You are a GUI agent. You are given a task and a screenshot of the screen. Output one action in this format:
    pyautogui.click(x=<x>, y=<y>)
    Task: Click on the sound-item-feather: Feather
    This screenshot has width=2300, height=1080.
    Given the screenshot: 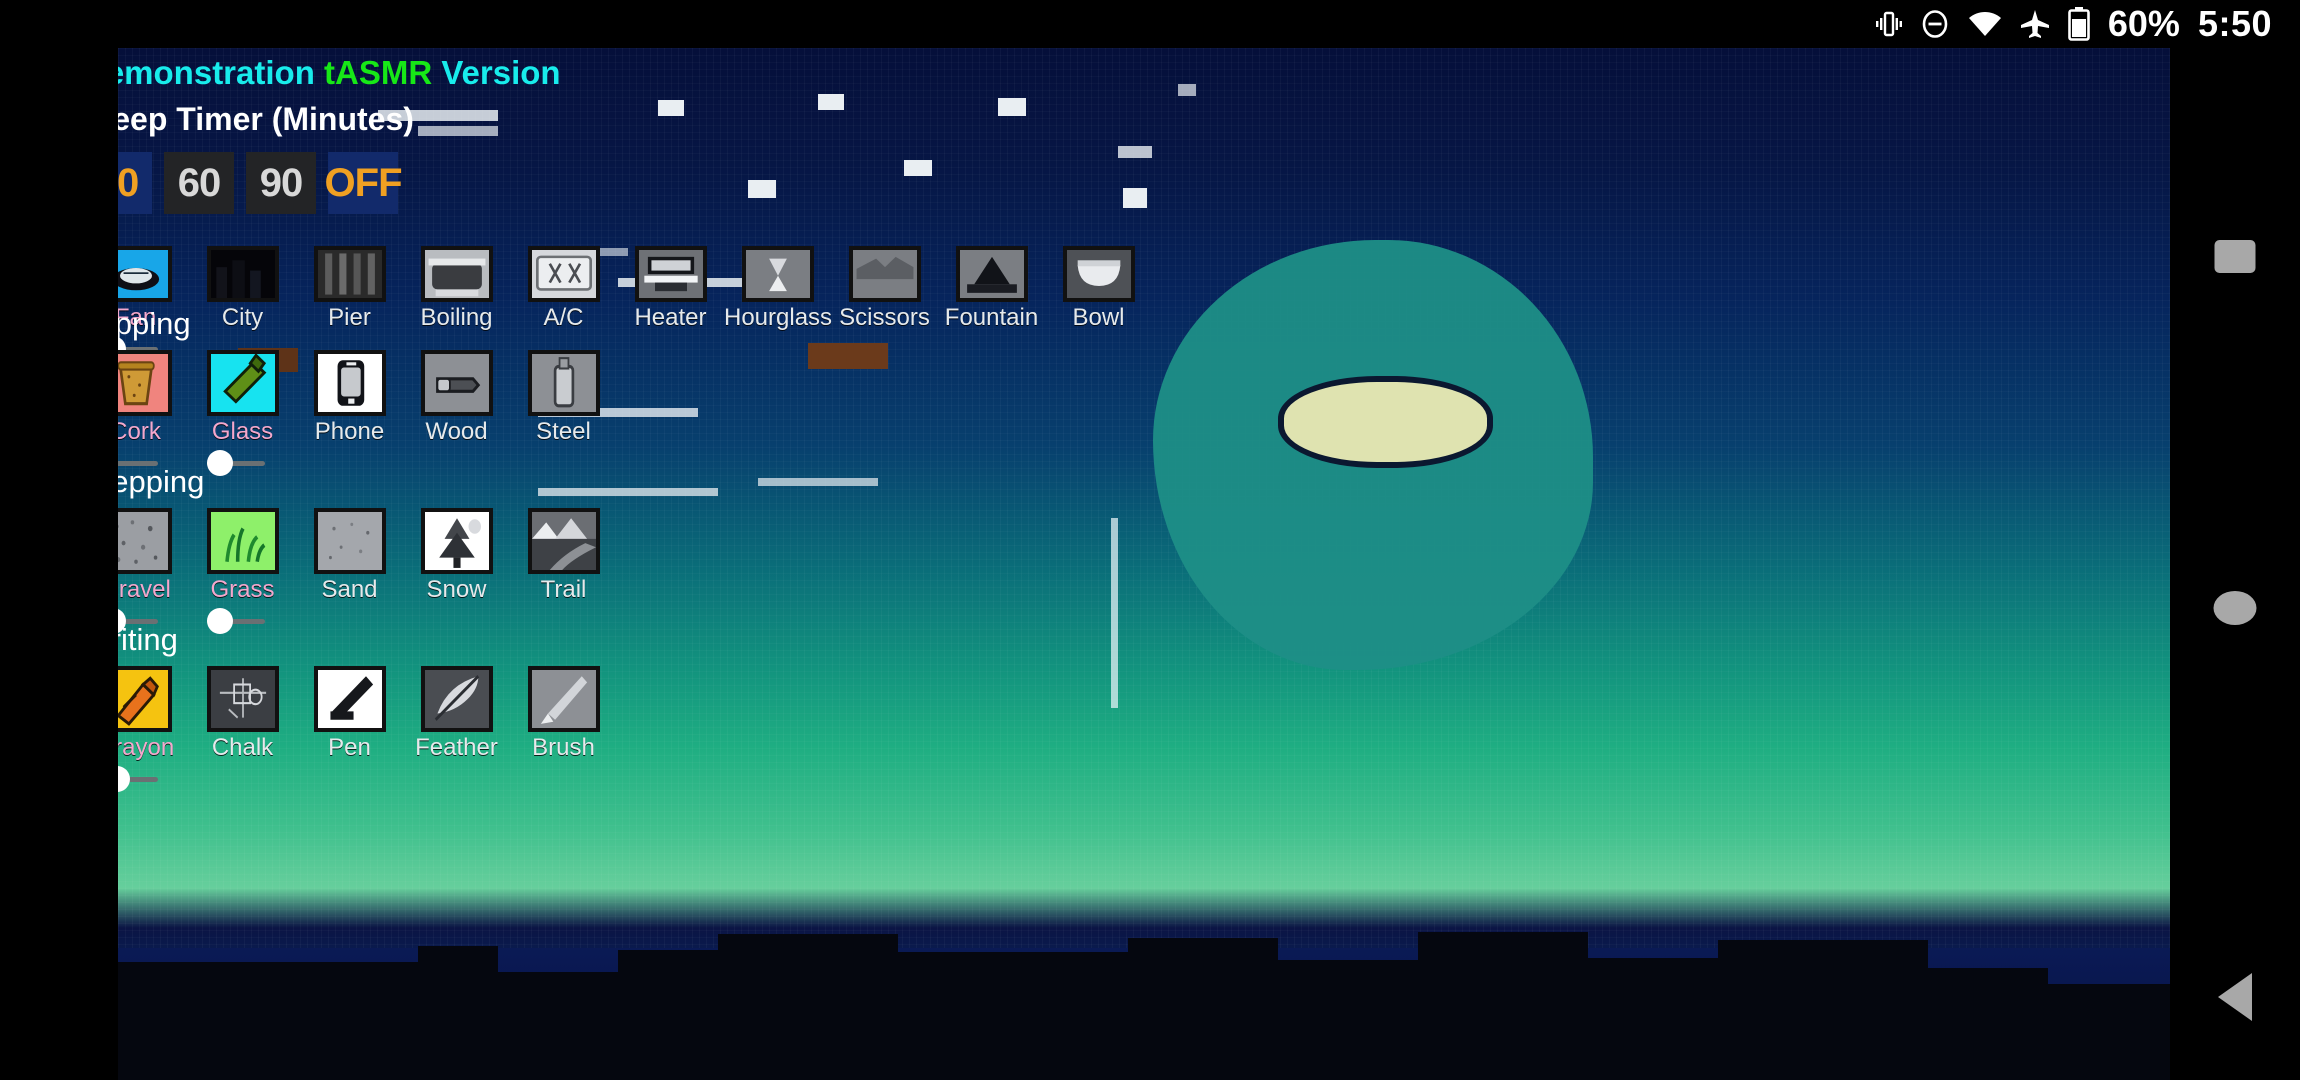 What is the action you would take?
    pyautogui.click(x=456, y=729)
    